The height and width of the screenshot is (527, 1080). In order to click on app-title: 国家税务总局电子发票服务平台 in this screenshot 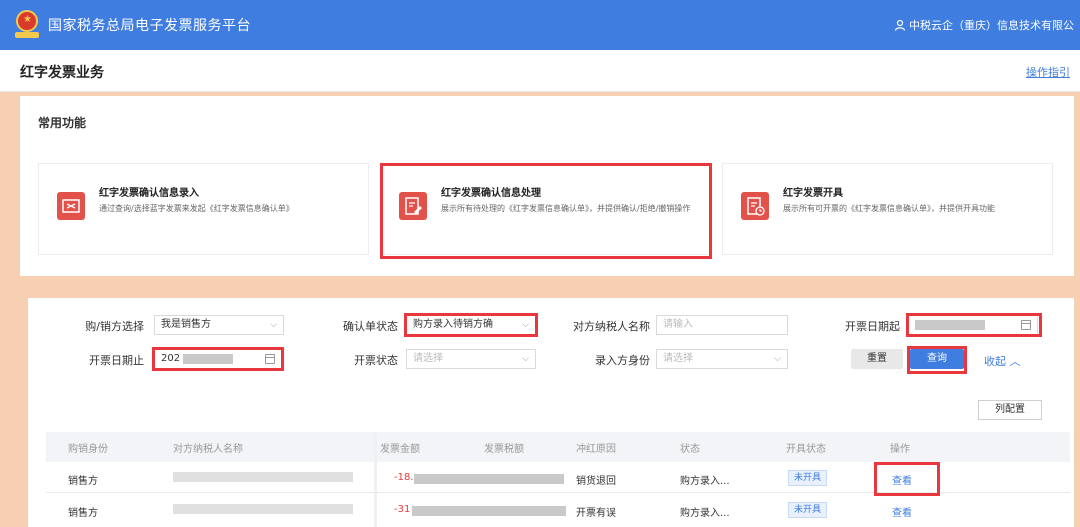, I will do `click(149, 26)`.